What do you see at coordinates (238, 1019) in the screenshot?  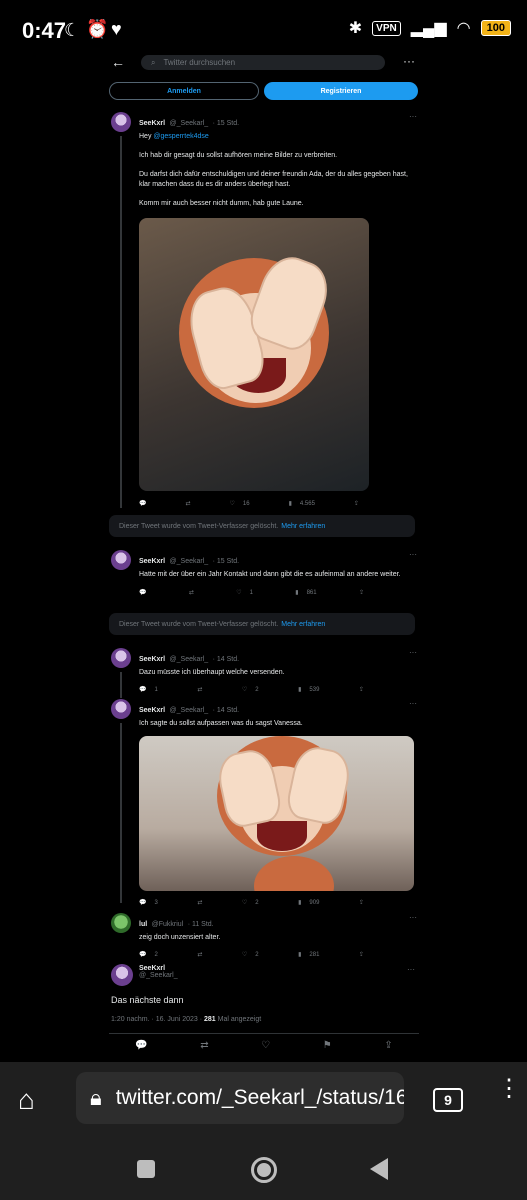 I see `views-label: Mal angezeigt` at bounding box center [238, 1019].